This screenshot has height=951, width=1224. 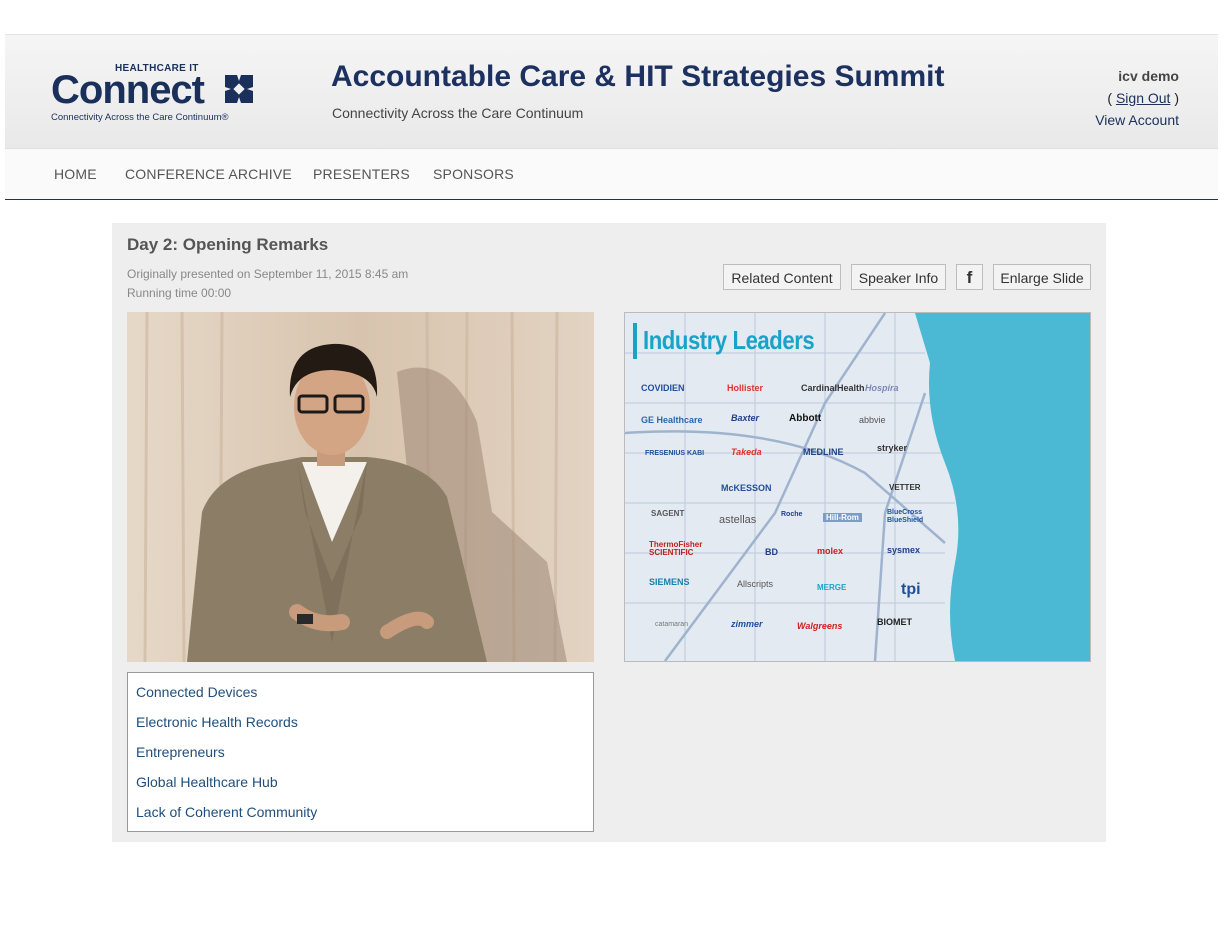 What do you see at coordinates (669, 582) in the screenshot?
I see `sponsor-logo: SIEMENS` at bounding box center [669, 582].